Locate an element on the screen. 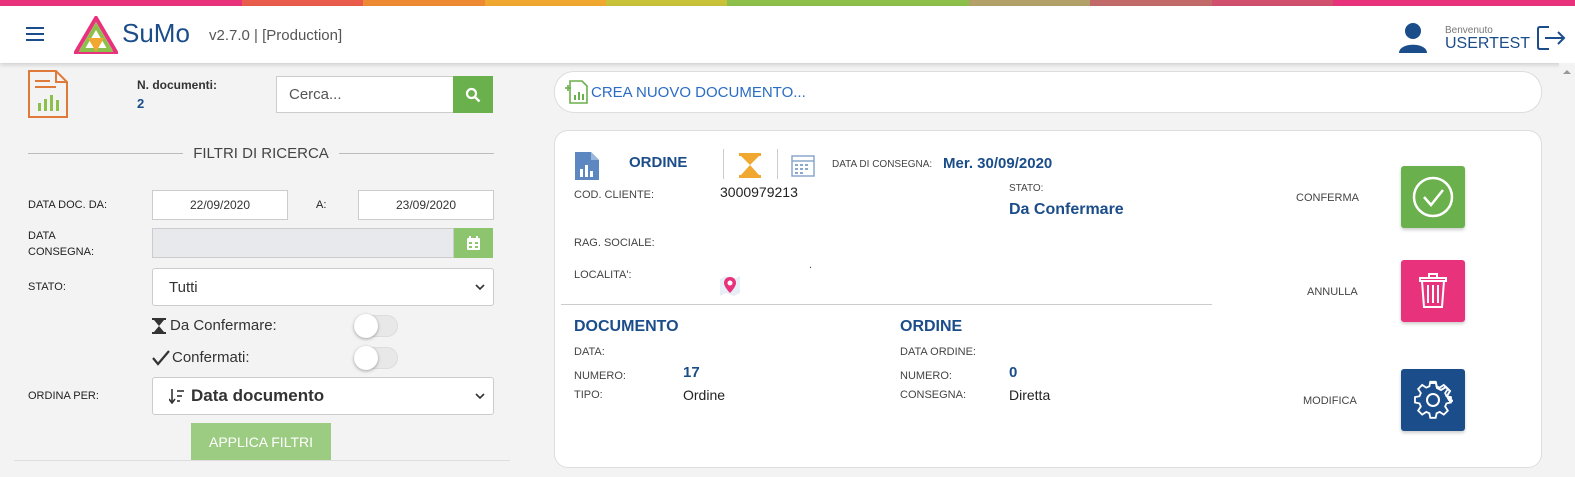 The image size is (1575, 477). consegna-value: Diretta is located at coordinates (1030, 395).